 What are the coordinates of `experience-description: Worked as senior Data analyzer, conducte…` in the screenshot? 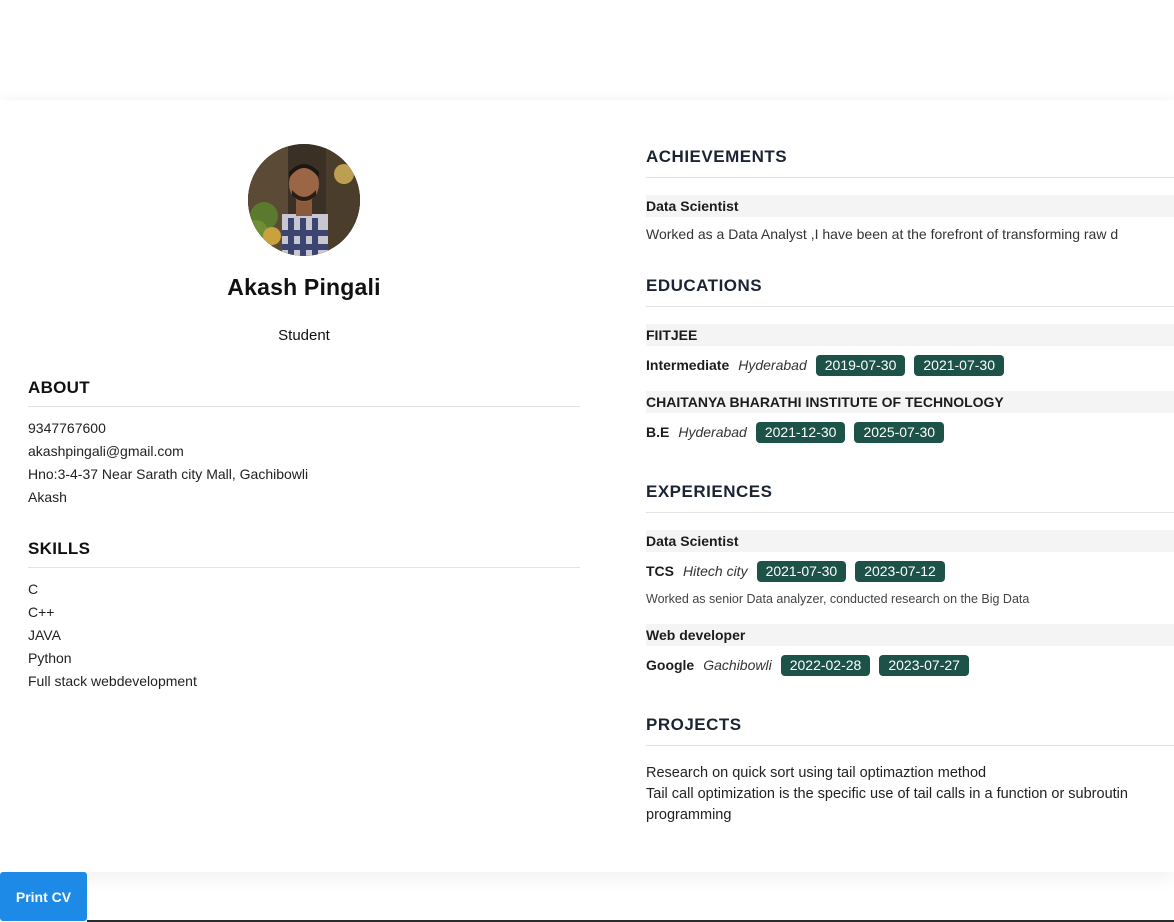 It's located at (838, 599).